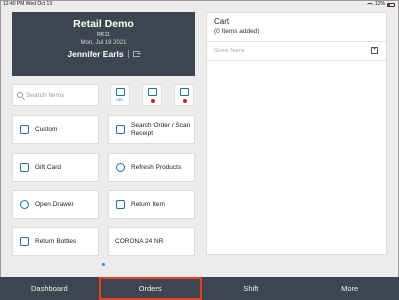  I want to click on printer-status-dot, so click(153, 101).